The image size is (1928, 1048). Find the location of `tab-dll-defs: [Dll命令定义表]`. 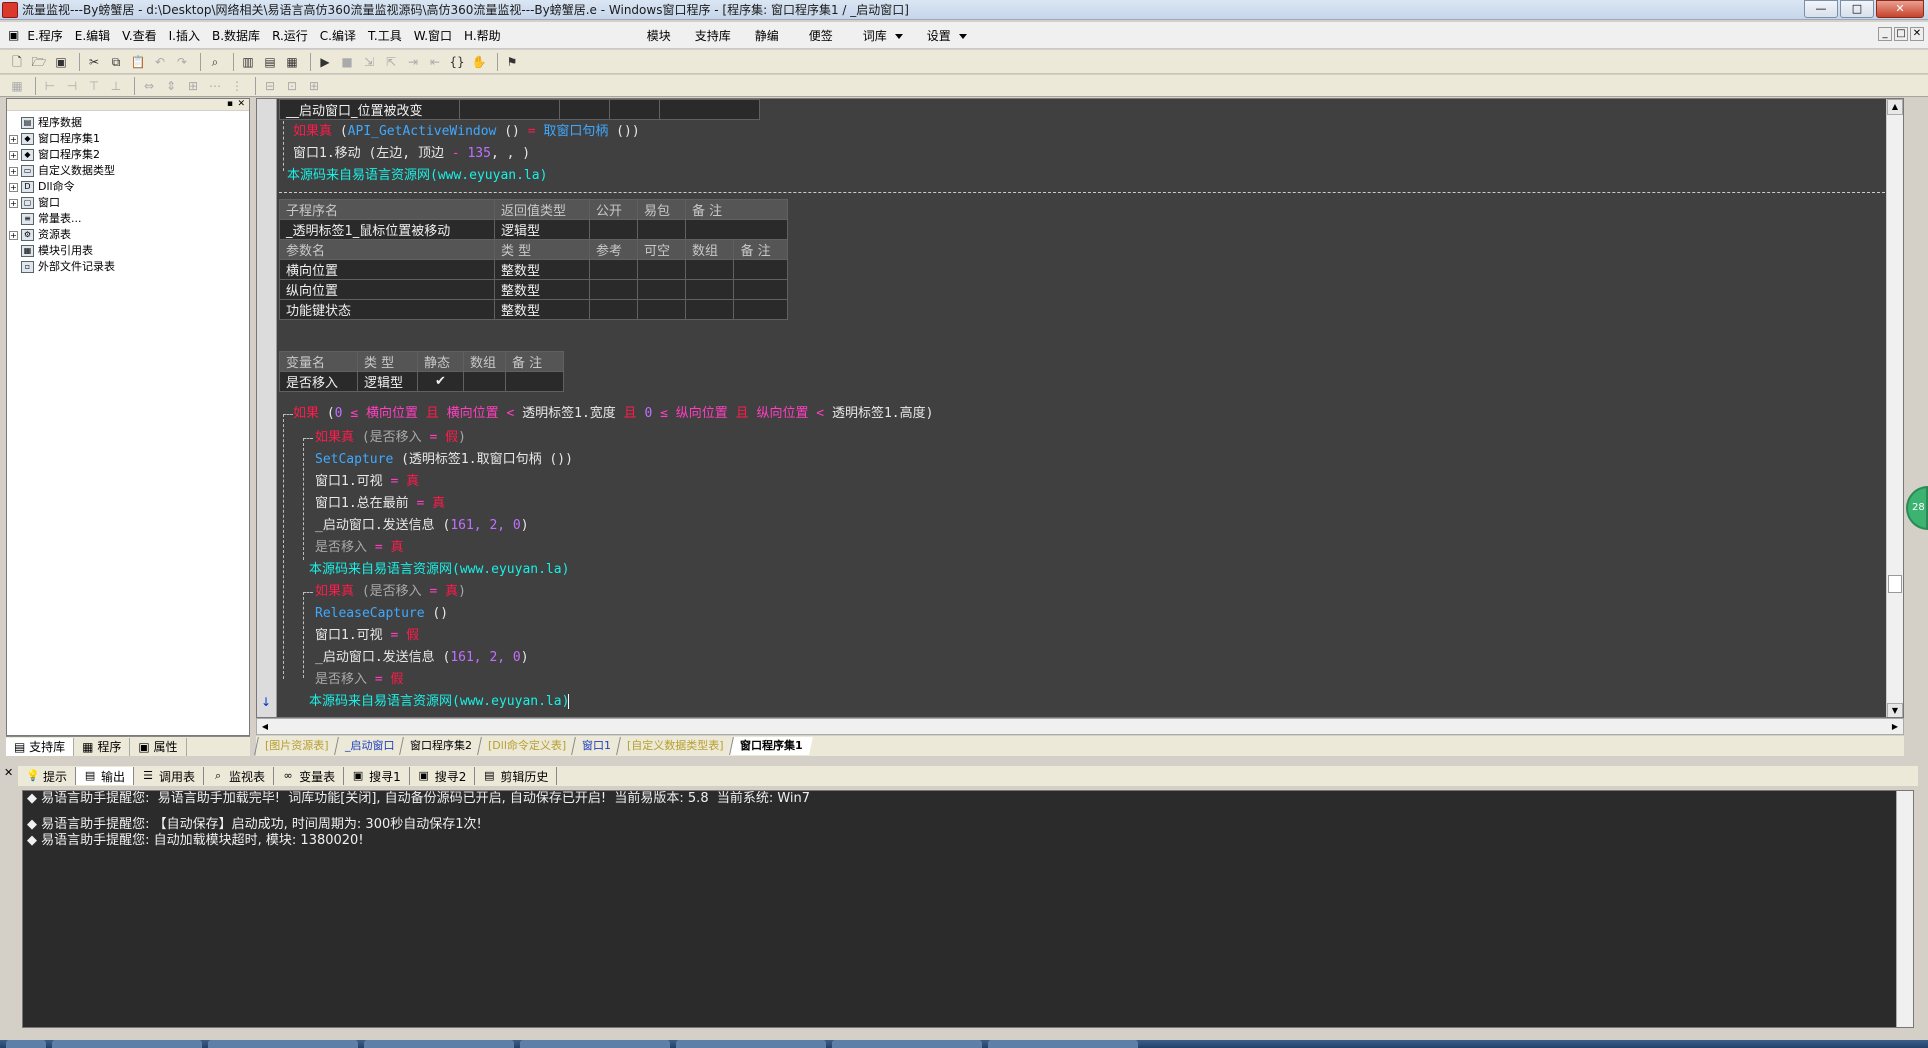

tab-dll-defs: [Dll命令定义表] is located at coordinates (527, 746).